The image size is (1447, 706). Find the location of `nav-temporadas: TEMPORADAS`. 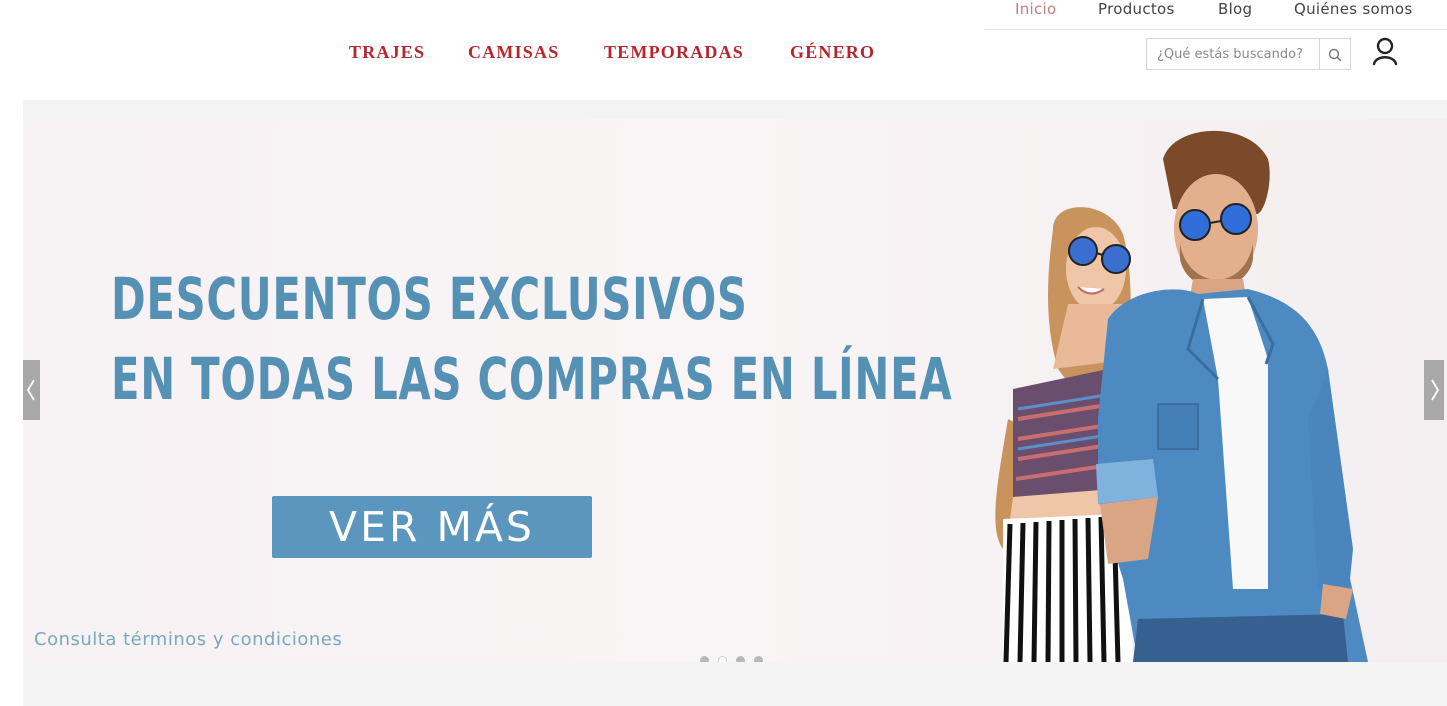

nav-temporadas: TEMPORADAS is located at coordinates (674, 52).